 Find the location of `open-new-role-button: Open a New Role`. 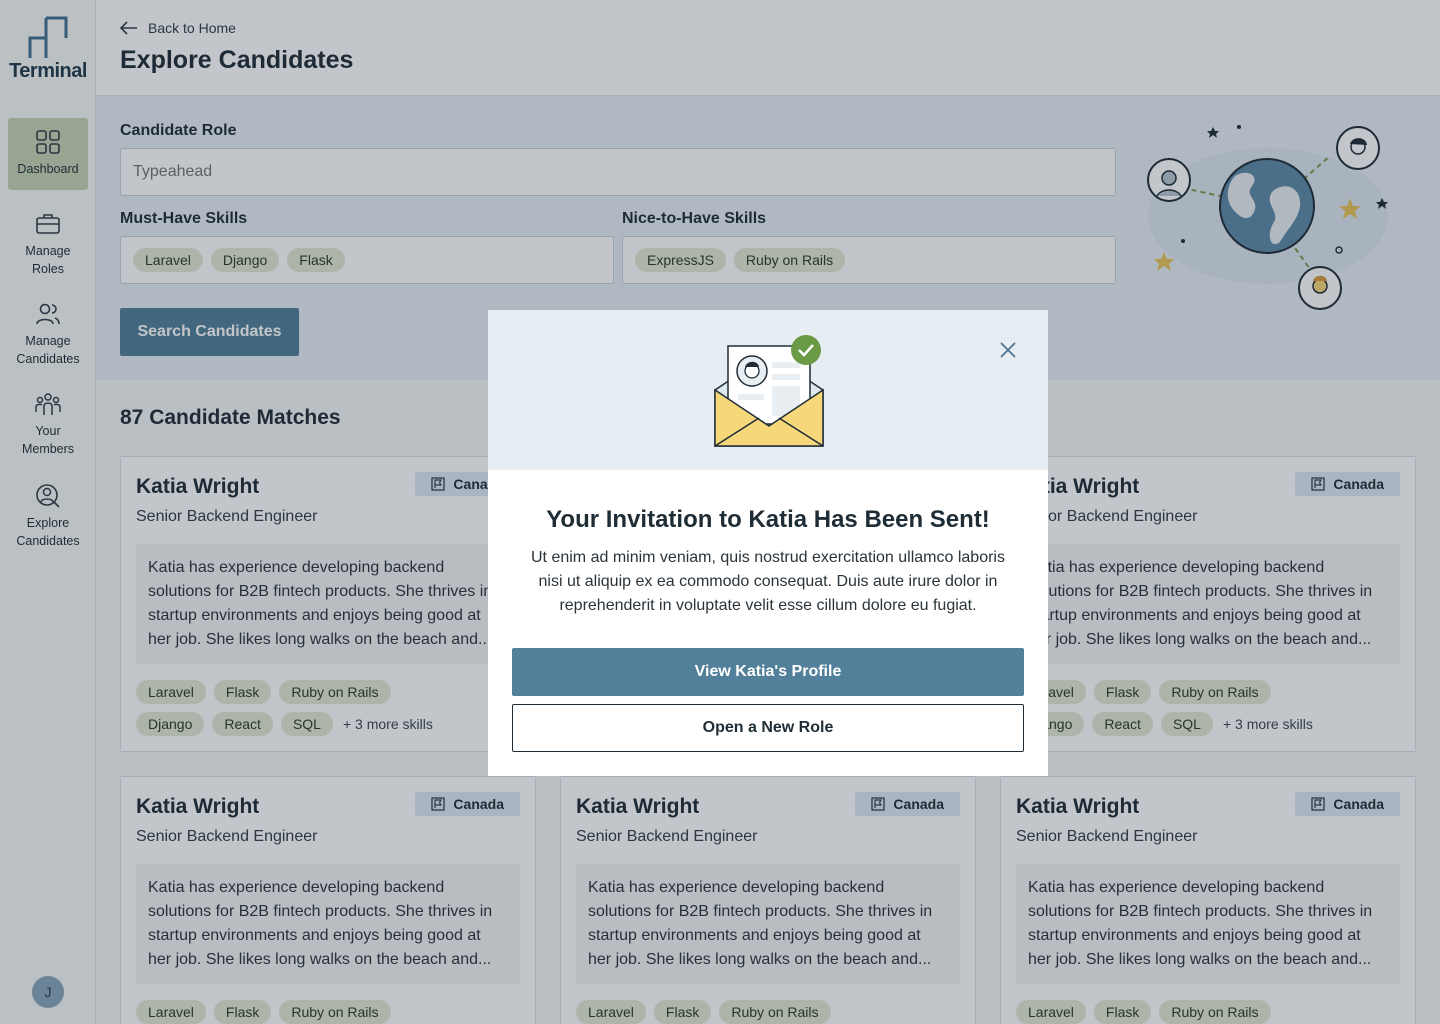

open-new-role-button: Open a New Role is located at coordinates (768, 728).